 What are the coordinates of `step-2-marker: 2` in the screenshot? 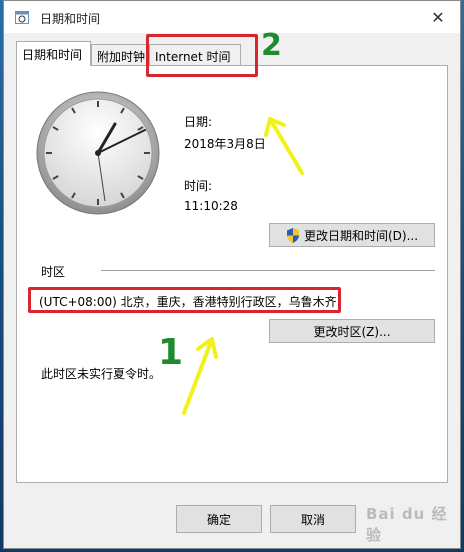 It's located at (271, 44).